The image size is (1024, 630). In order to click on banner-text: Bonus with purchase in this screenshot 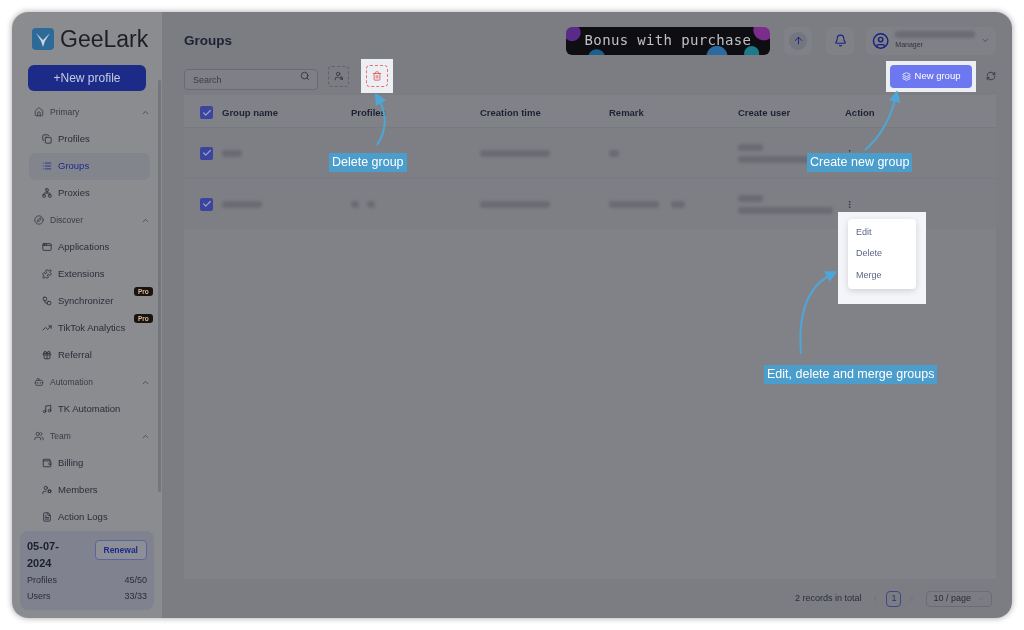, I will do `click(668, 41)`.